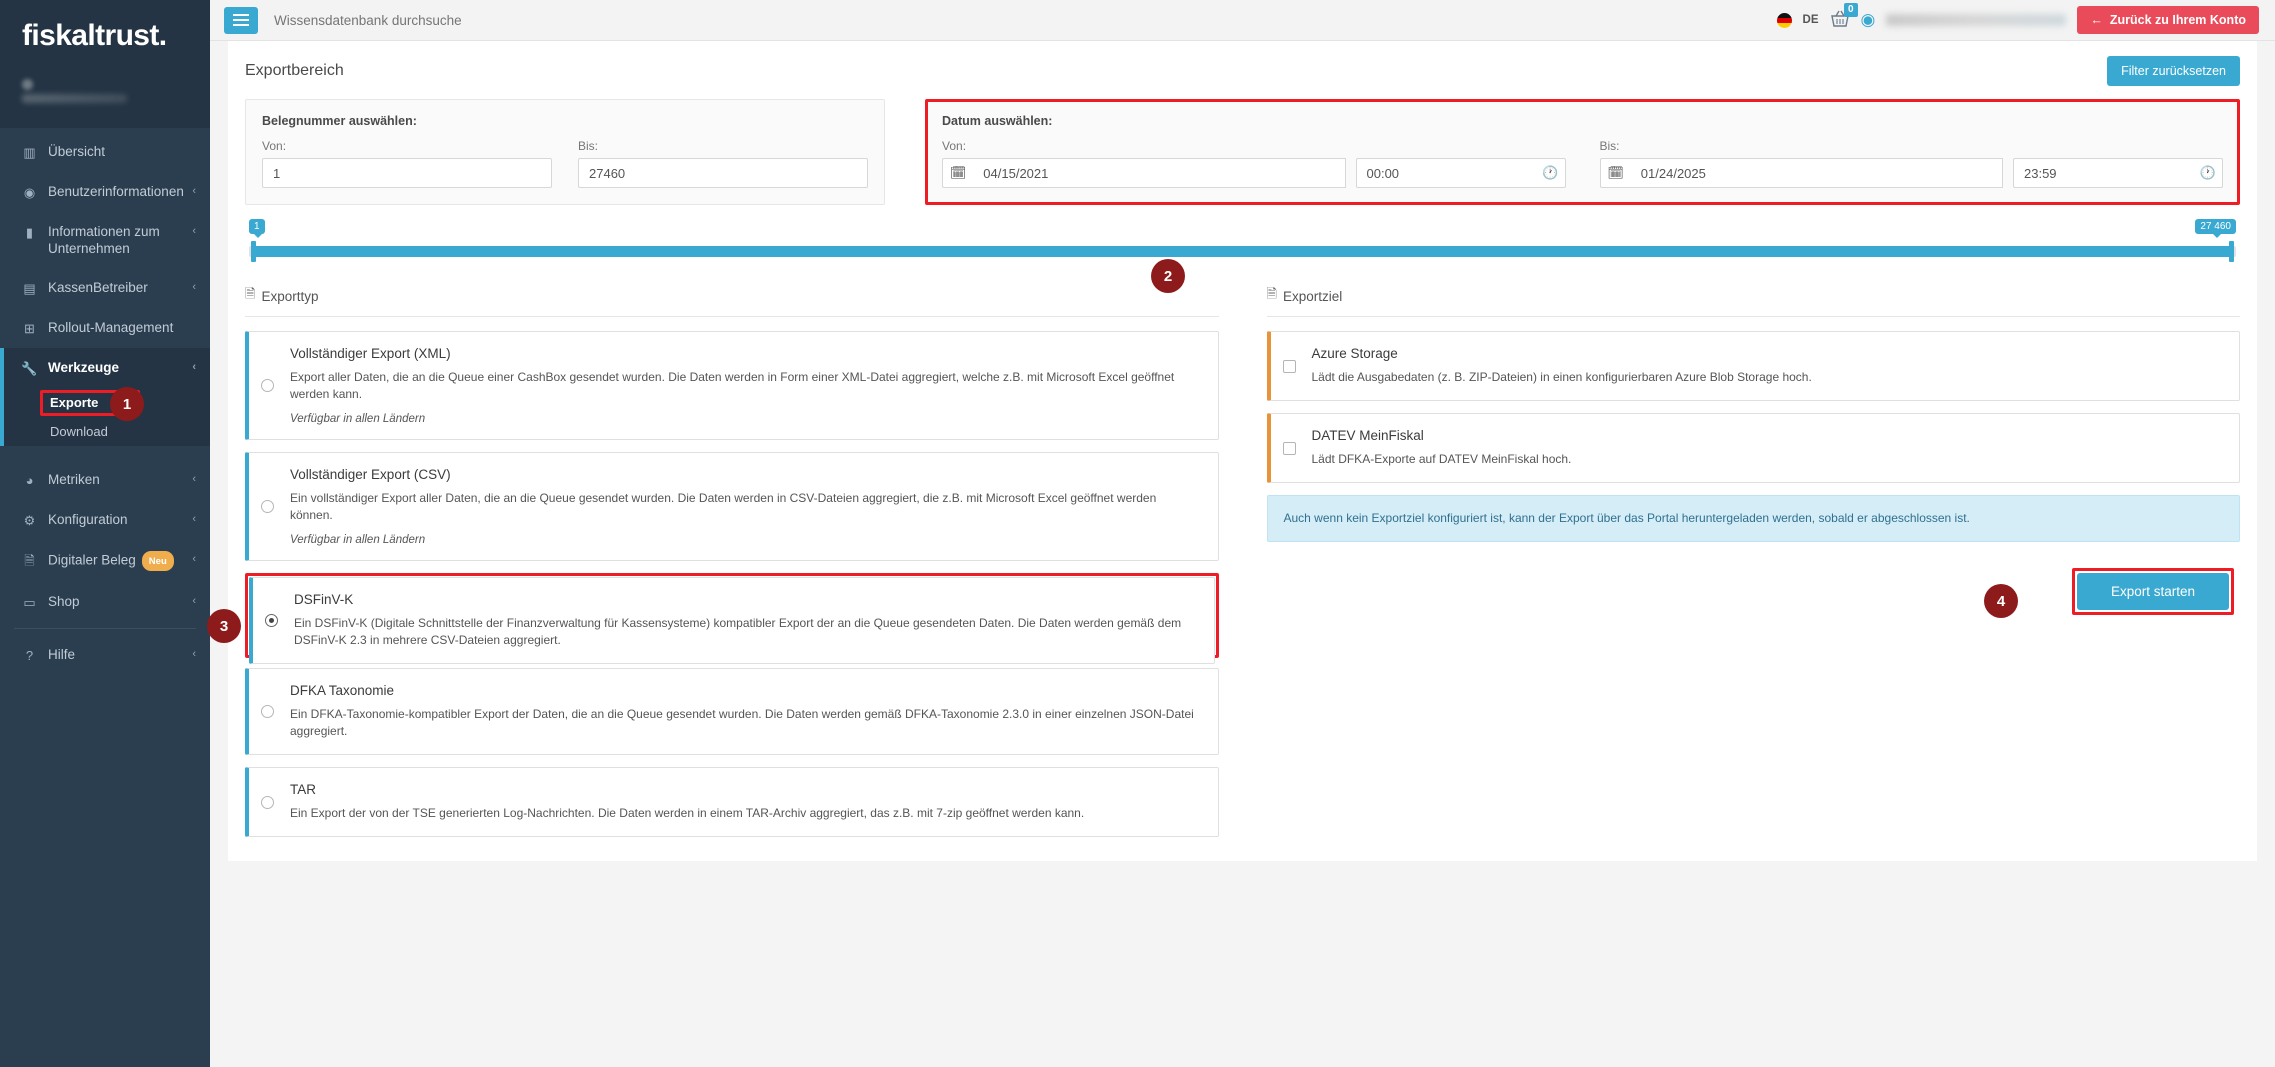 The width and height of the screenshot is (2275, 1067). I want to click on top-bar: DE 0 ◉ ← Zurück zu Ihrem Konto, so click(1242, 20).